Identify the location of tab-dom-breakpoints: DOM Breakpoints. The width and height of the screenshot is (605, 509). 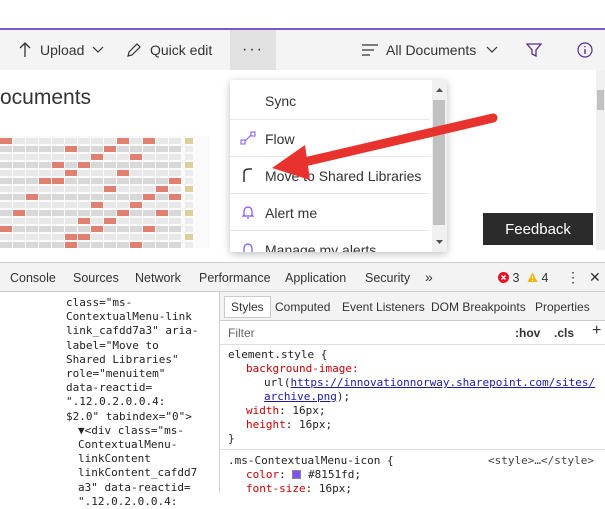
(478, 307).